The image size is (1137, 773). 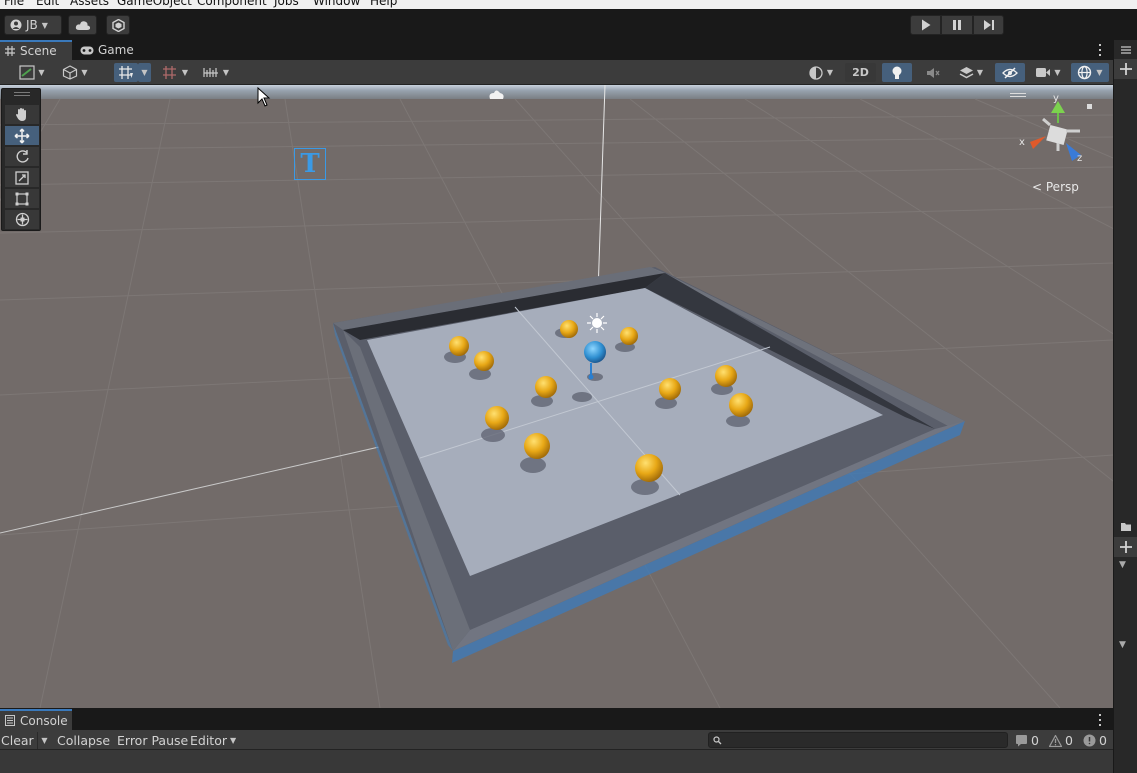 I want to click on audio-toggle, so click(x=933, y=72).